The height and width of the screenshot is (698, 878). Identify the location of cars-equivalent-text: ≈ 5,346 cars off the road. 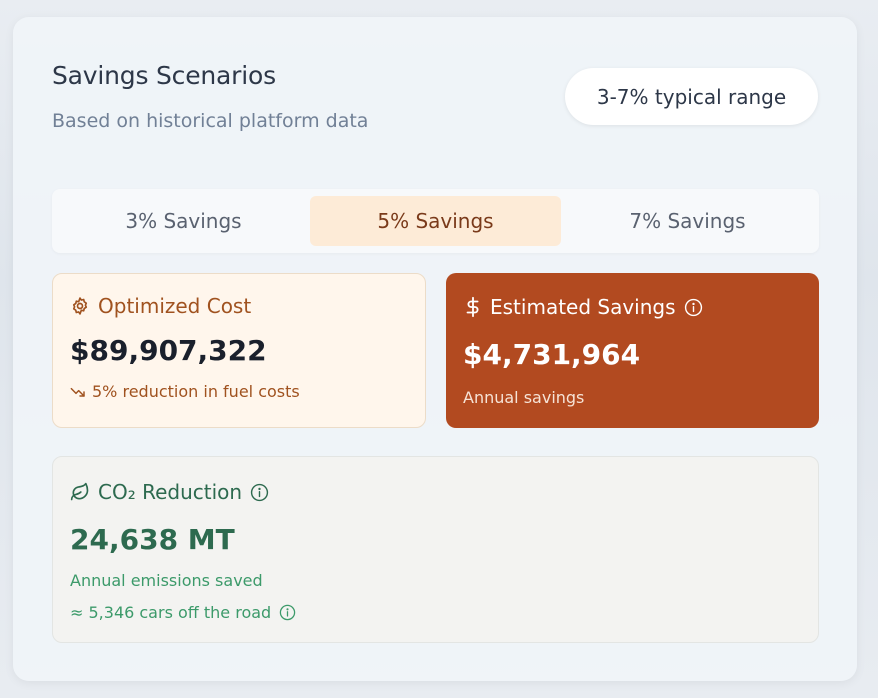
(171, 612).